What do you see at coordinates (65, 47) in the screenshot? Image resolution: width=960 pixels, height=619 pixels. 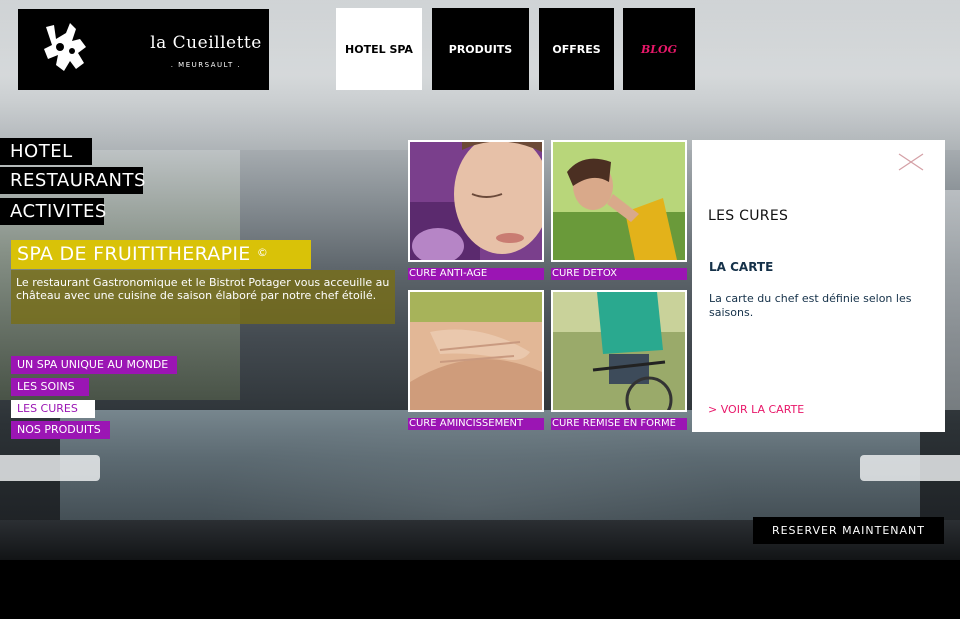 I see `brand-mark-icon` at bounding box center [65, 47].